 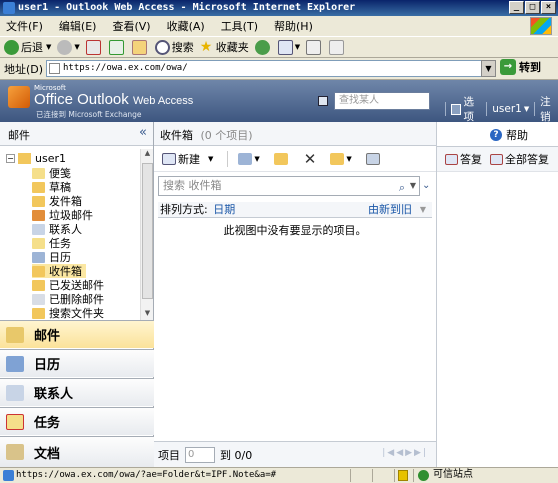 What do you see at coordinates (51, 257) in the screenshot?
I see `folder-calendar: 日历` at bounding box center [51, 257].